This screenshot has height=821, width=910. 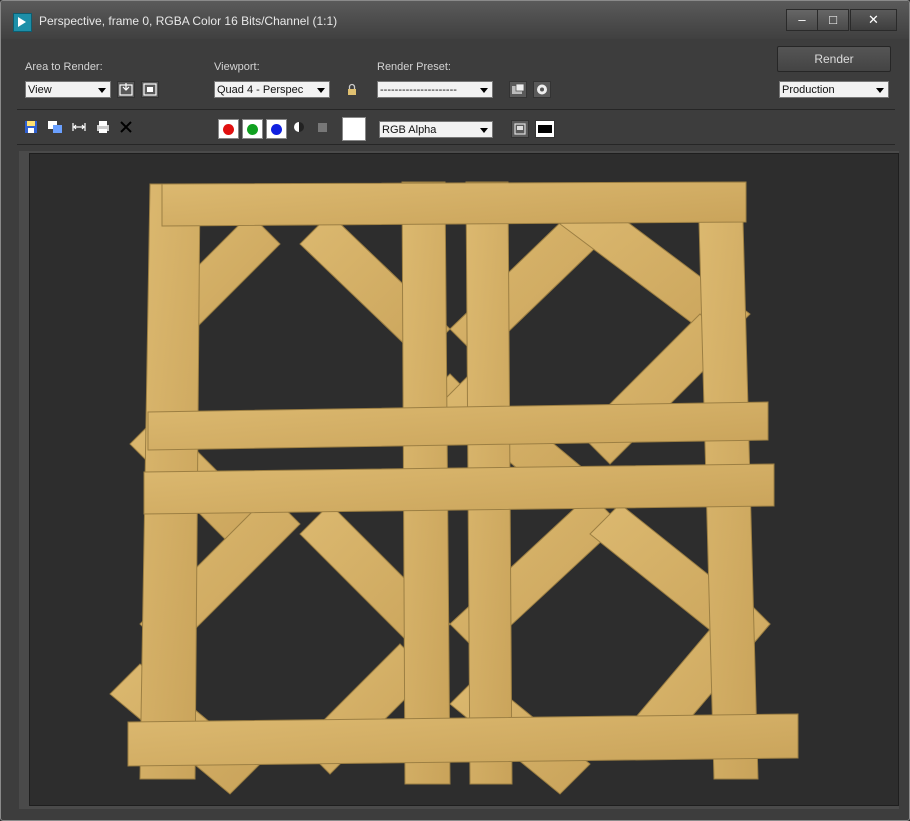 I want to click on toggle-ui-overlay-icon, so click(x=520, y=129).